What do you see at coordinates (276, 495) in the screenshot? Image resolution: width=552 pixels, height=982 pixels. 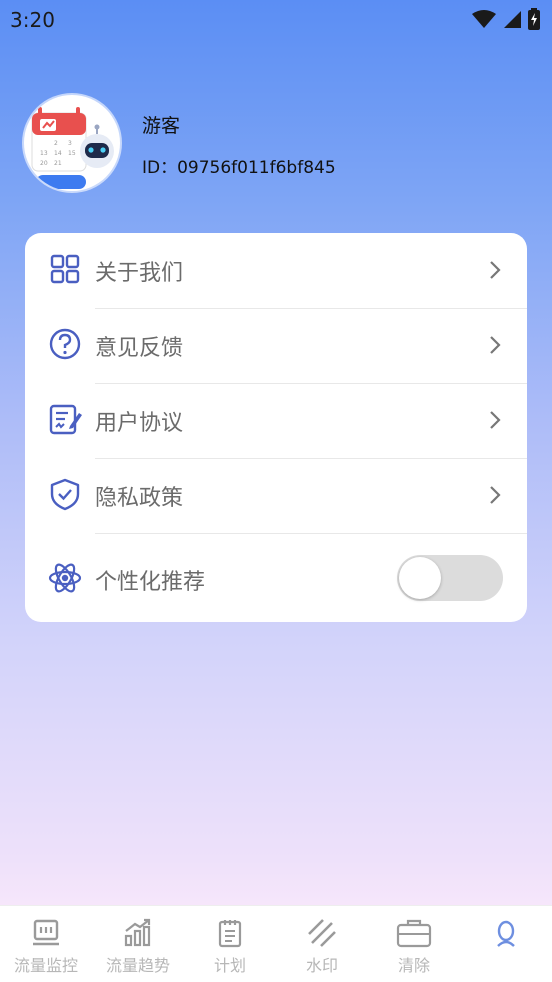 I see `menu-item-privacy-policy: 隐私政策` at bounding box center [276, 495].